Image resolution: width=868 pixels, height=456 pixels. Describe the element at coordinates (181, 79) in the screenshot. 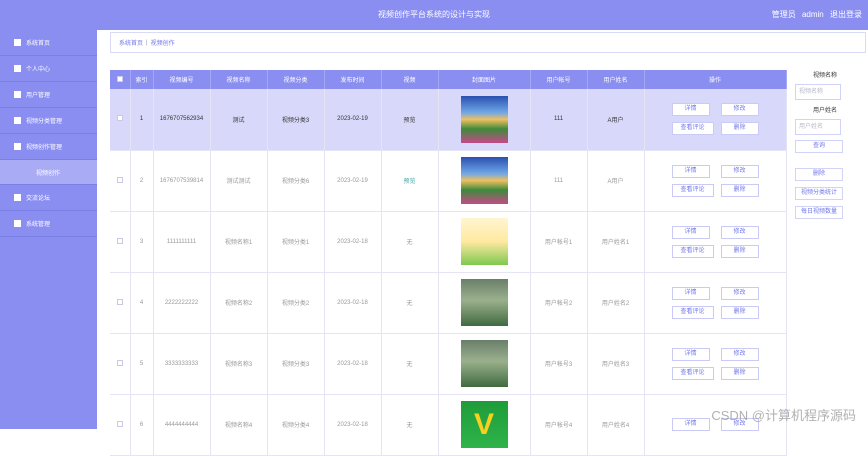

I see `column-header: 视频编号` at that location.